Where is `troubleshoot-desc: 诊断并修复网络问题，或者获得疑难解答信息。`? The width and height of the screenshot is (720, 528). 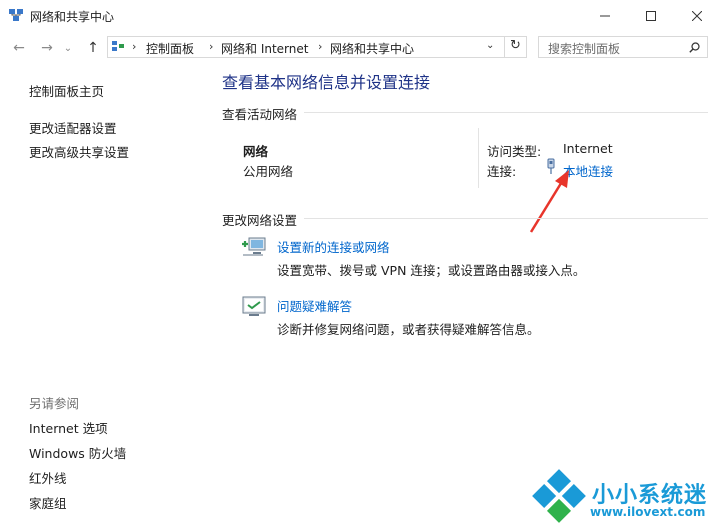 troubleshoot-desc: 诊断并修复网络问题，或者获得疑难解答信息。 is located at coordinates (408, 329).